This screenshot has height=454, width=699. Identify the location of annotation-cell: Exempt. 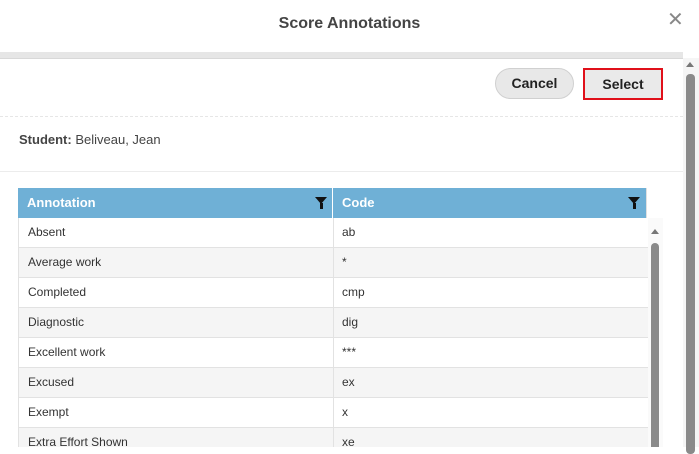
(176, 412).